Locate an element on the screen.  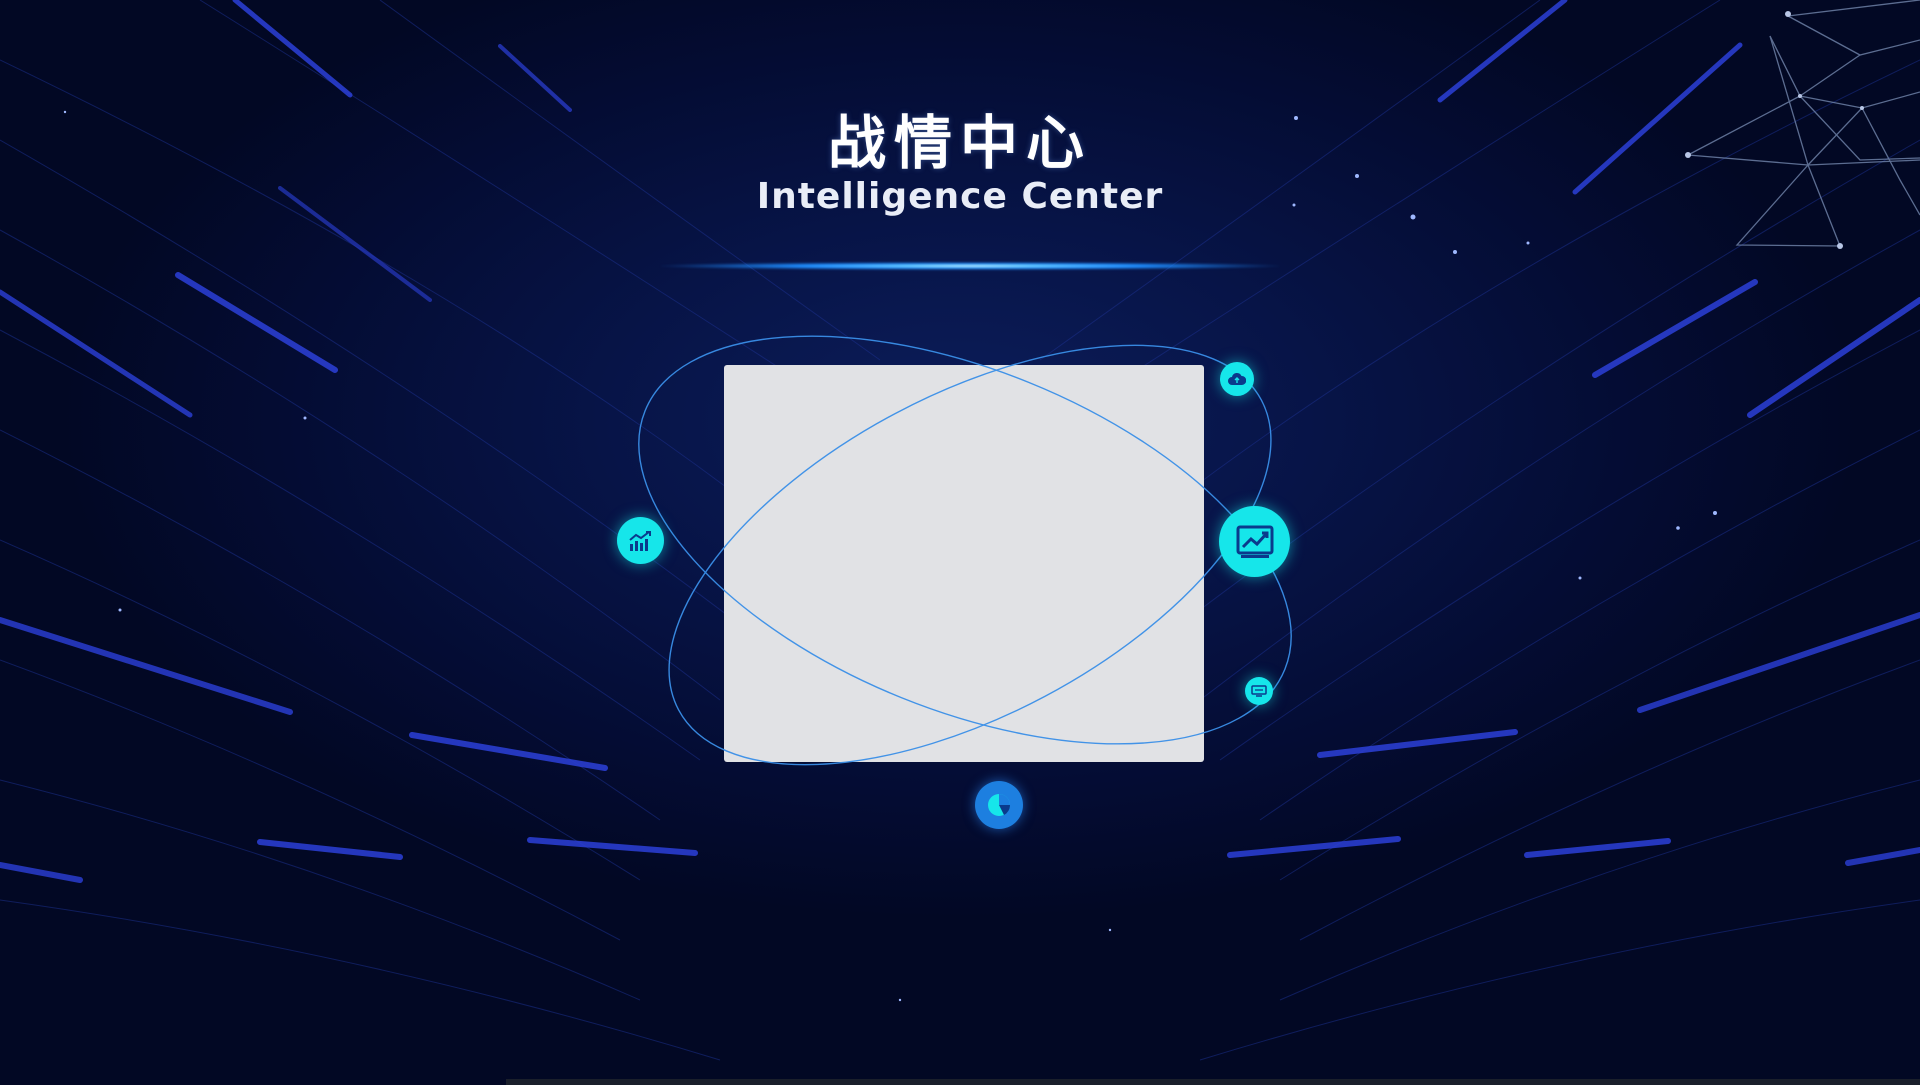
pie-chart-node is located at coordinates (999, 805).